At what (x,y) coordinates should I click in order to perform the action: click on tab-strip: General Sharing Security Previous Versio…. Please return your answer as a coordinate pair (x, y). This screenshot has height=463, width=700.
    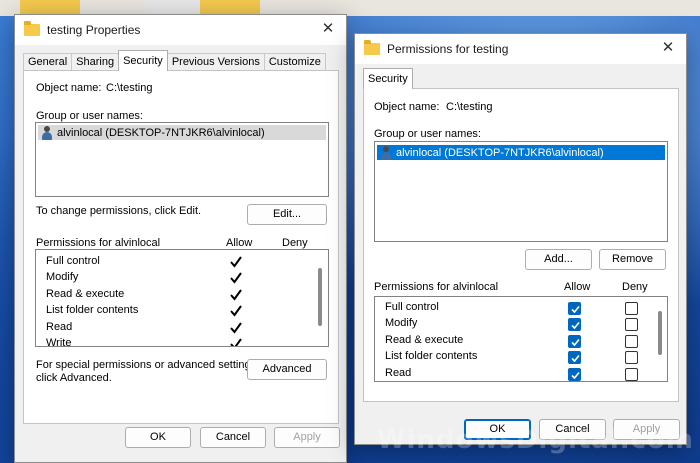
    Looking at the image, I should click on (174, 60).